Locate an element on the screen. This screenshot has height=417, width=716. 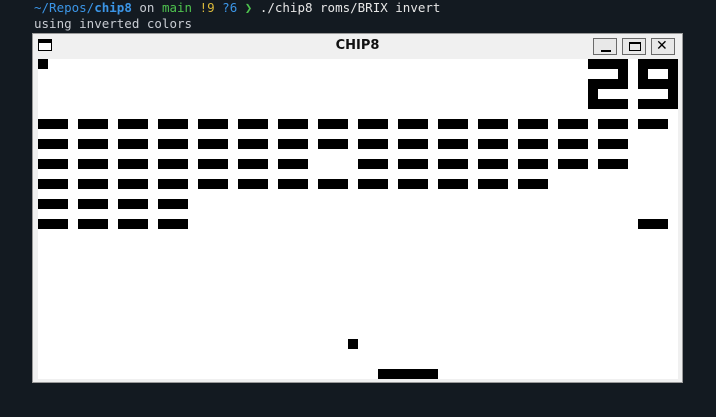
prompt-modified-count: !9 is located at coordinates (203, 7).